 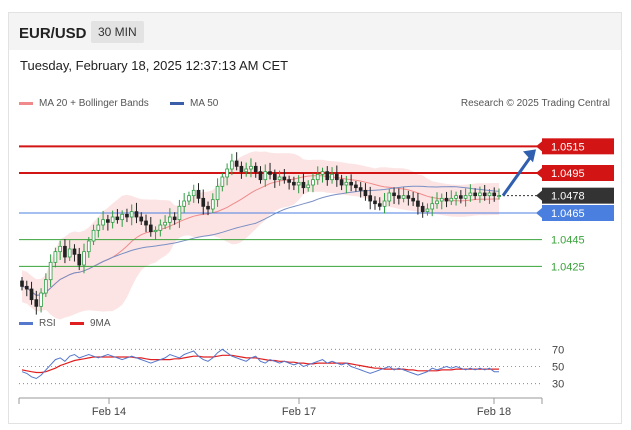 I want to click on bollinger-legend-label: MA 20 + Bollinger Bands, so click(x=94, y=103).